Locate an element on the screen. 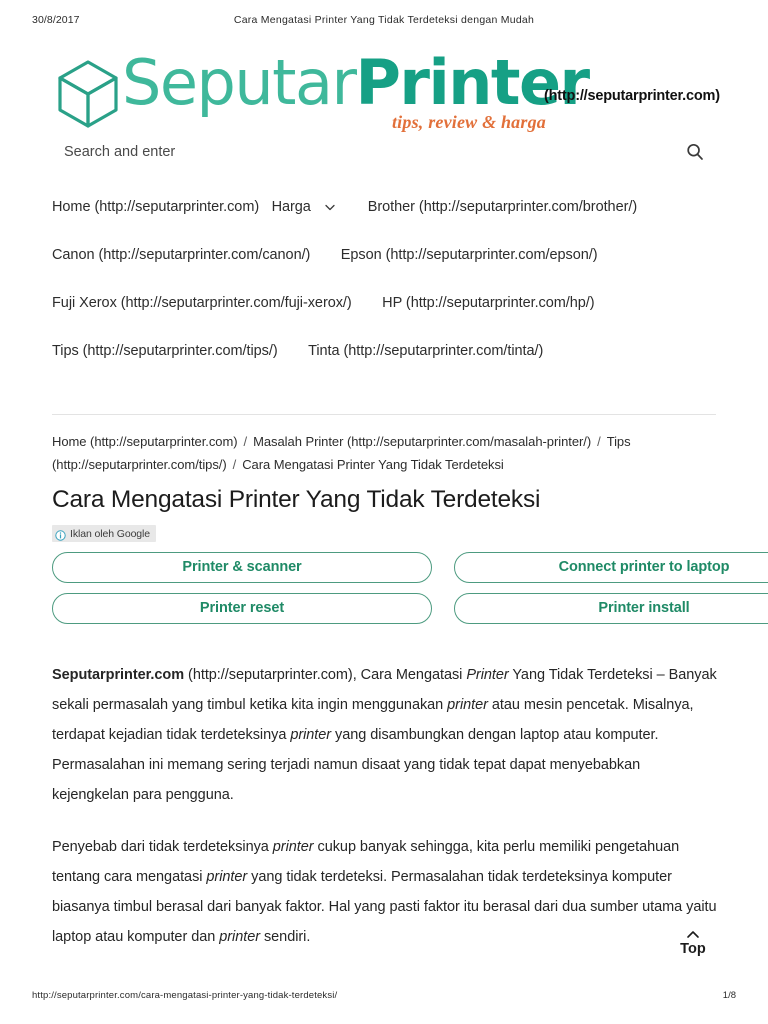 The width and height of the screenshot is (768, 1024). nav-item-home: Home (http://seputarprinter.com) is located at coordinates (155, 207).